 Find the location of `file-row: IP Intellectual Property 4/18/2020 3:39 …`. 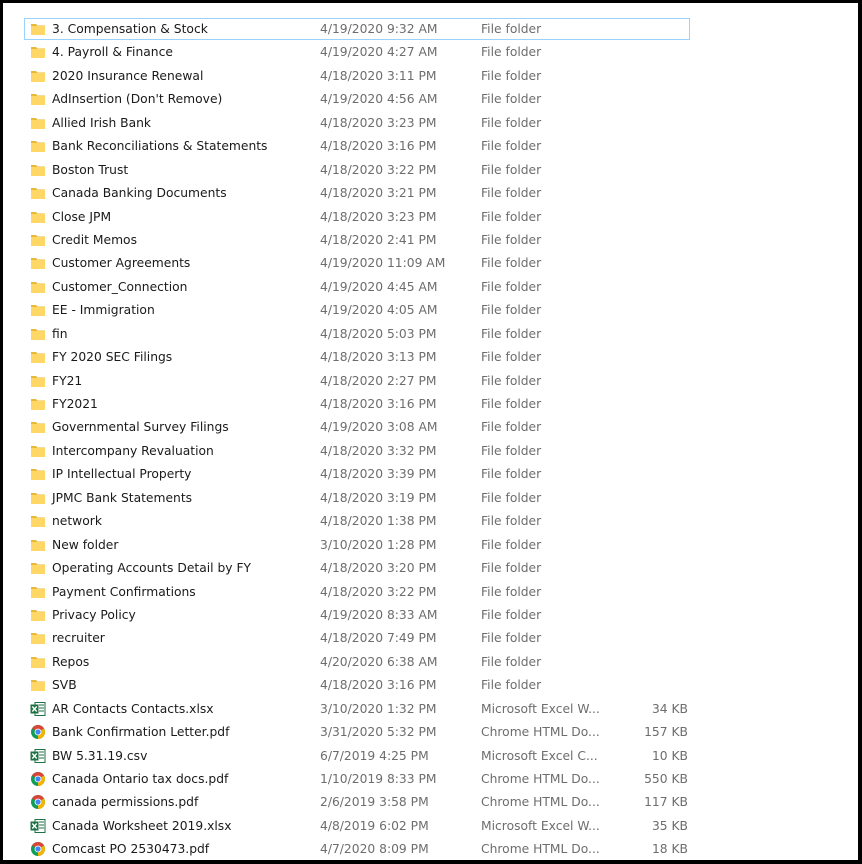

file-row: IP Intellectual Property 4/18/2020 3:39 … is located at coordinates (430, 473).